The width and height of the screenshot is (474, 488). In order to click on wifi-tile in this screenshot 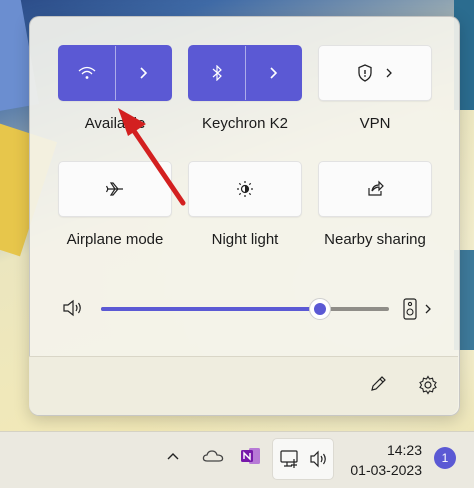, I will do `click(115, 73)`.